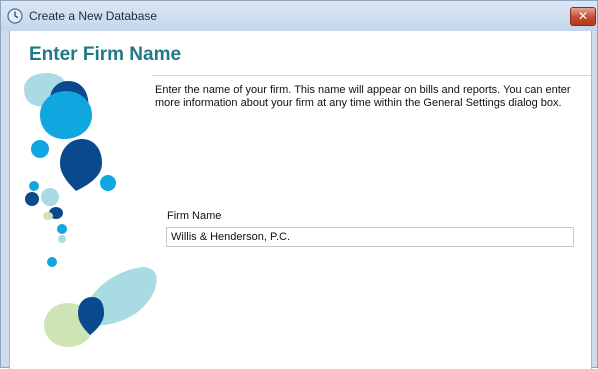 Image resolution: width=598 pixels, height=369 pixels. I want to click on firm-name-input, so click(370, 237).